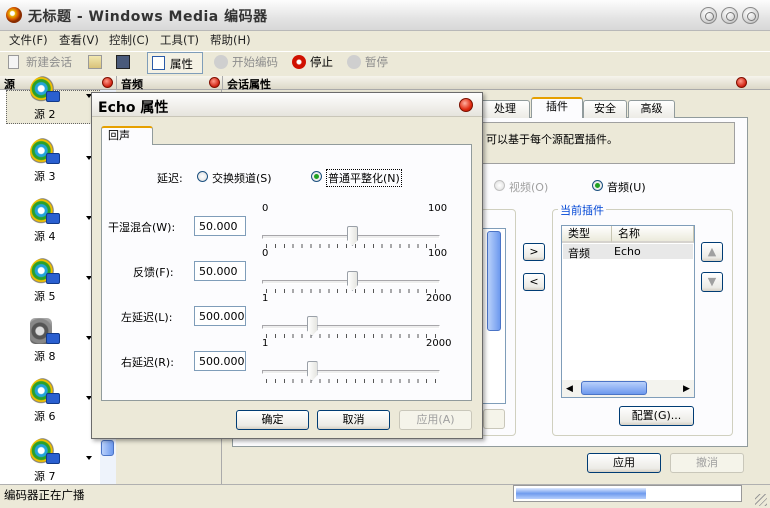  I want to click on pause-icon, so click(354, 62).